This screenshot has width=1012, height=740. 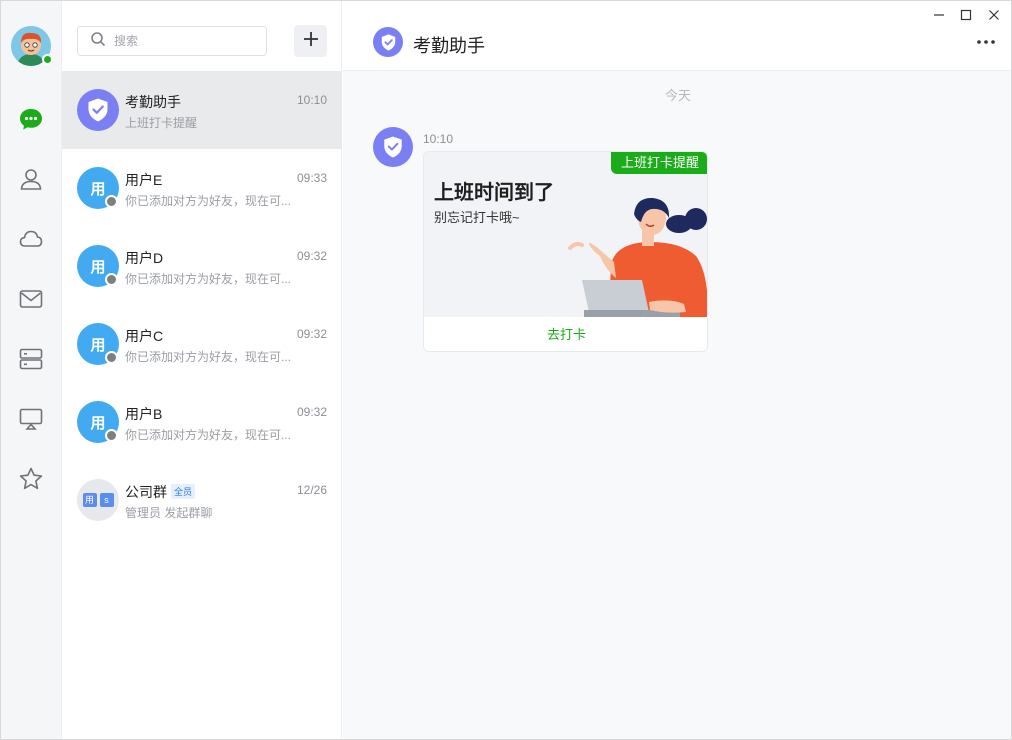 What do you see at coordinates (144, 258) in the screenshot?
I see `conversation-name: 用户D` at bounding box center [144, 258].